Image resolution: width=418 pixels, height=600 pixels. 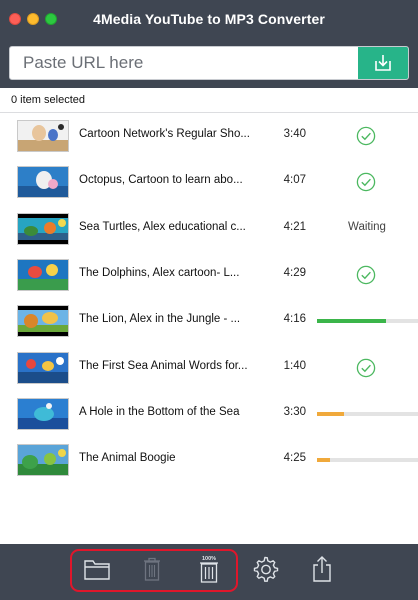 I want to click on list-item: The Lion, Alex in the Jungle - ... 4:16, so click(x=209, y=321).